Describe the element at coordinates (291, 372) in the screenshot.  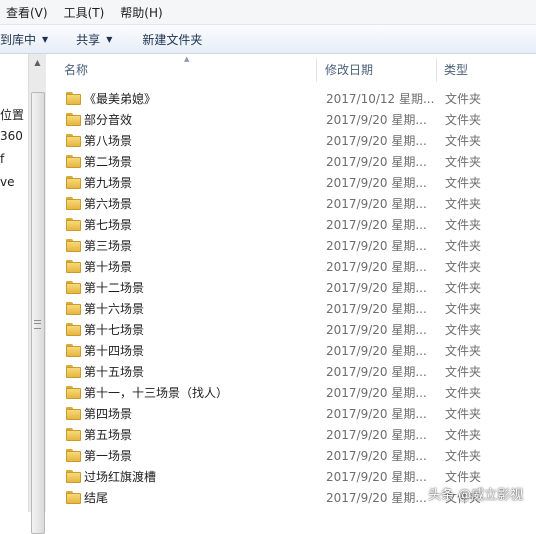
I see `file-row: 第十五场景 2017/9/20 星期... 文件夹` at that location.